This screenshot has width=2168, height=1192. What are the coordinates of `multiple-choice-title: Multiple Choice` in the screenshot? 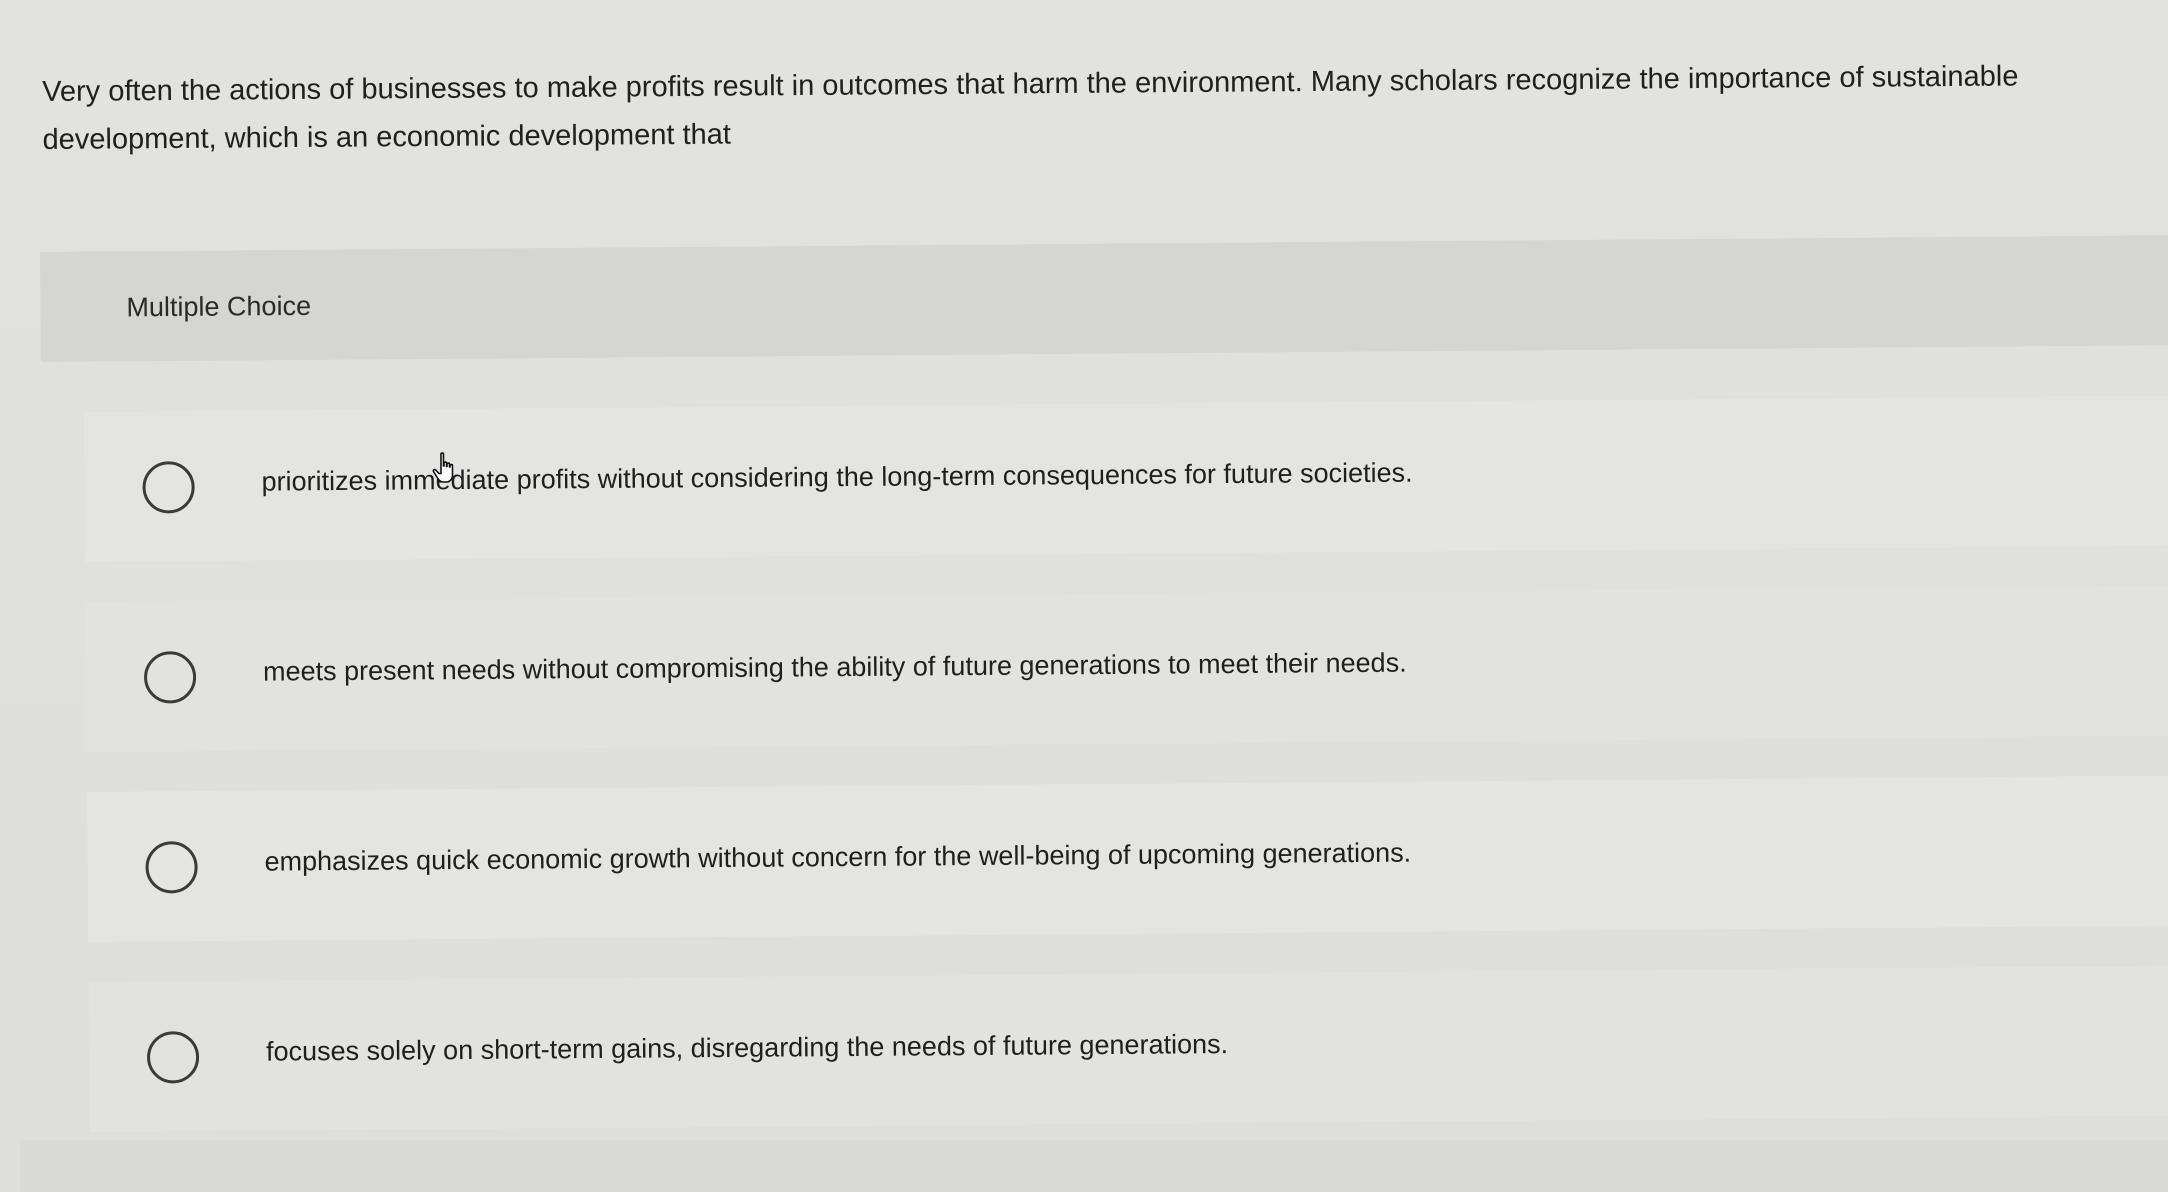 It's located at (219, 306).